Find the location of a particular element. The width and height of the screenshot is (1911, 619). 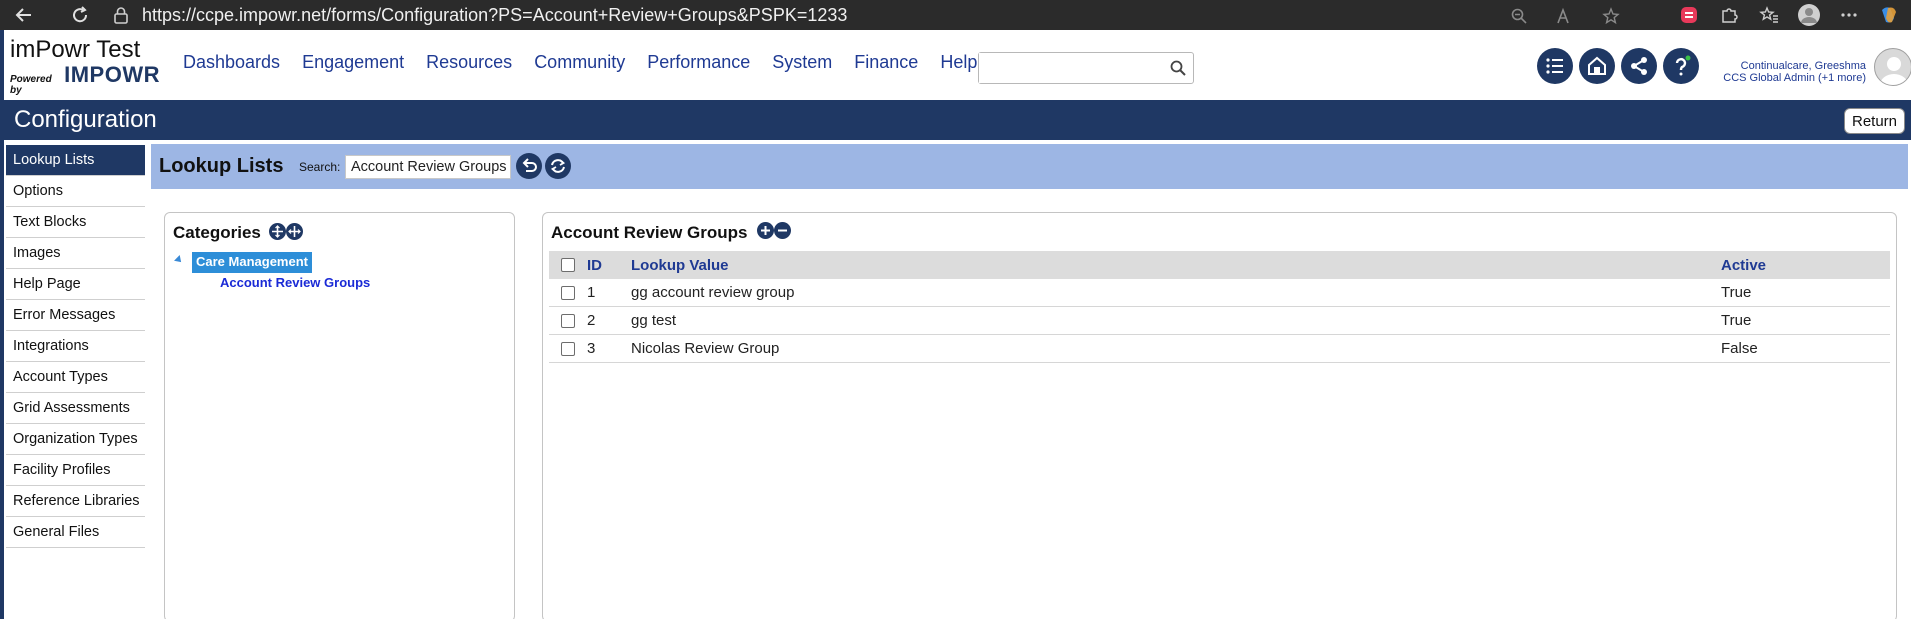

categories-title: Categories is located at coordinates (217, 232).